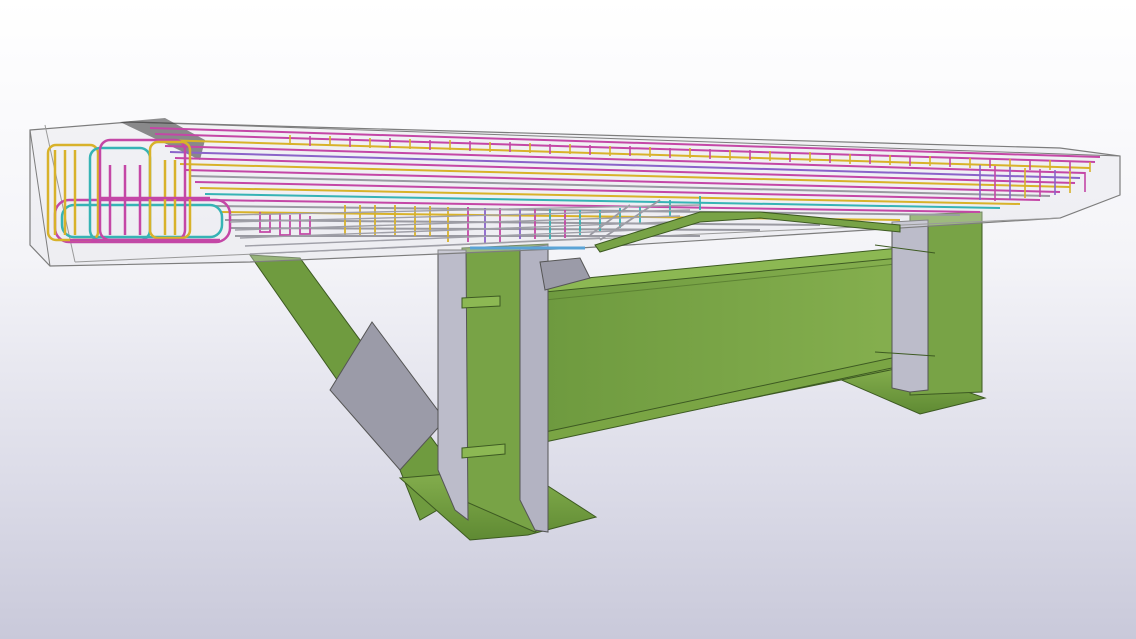 This screenshot has width=1136, height=639. I want to click on front-cross-girder, so click(493, 388).